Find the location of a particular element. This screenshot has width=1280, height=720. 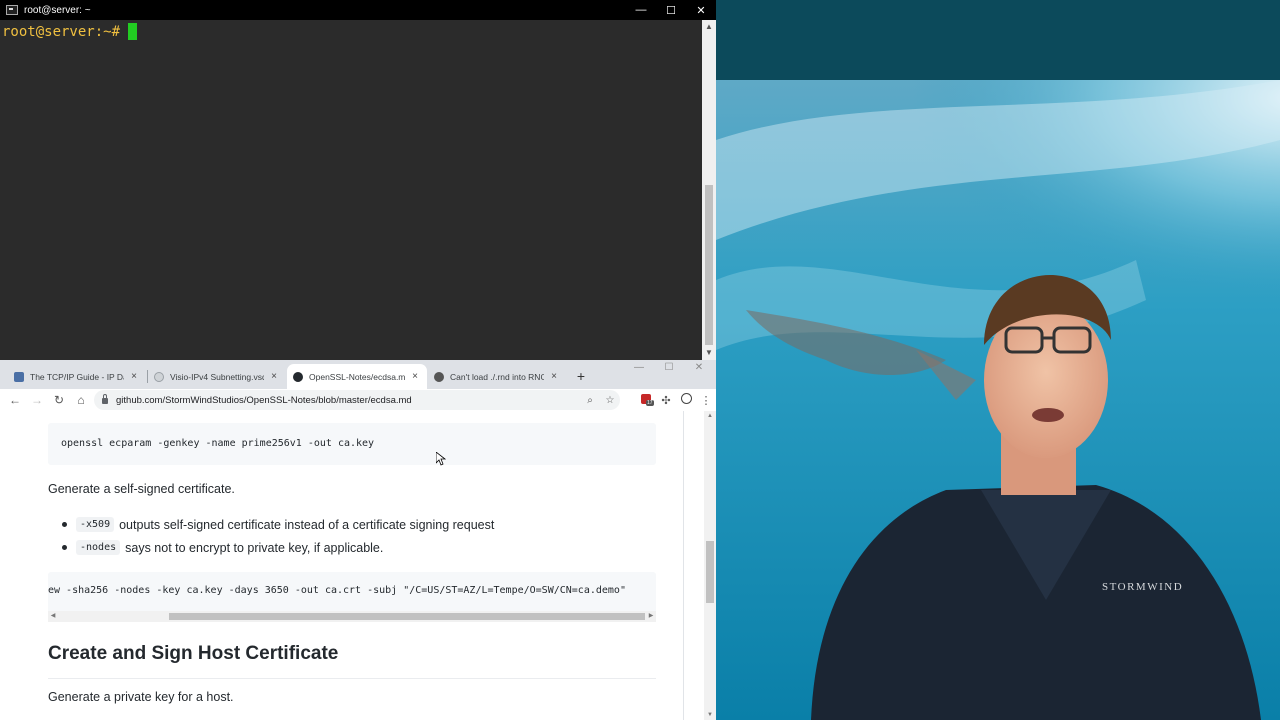

mouse-pointer-icon is located at coordinates (441, 459).